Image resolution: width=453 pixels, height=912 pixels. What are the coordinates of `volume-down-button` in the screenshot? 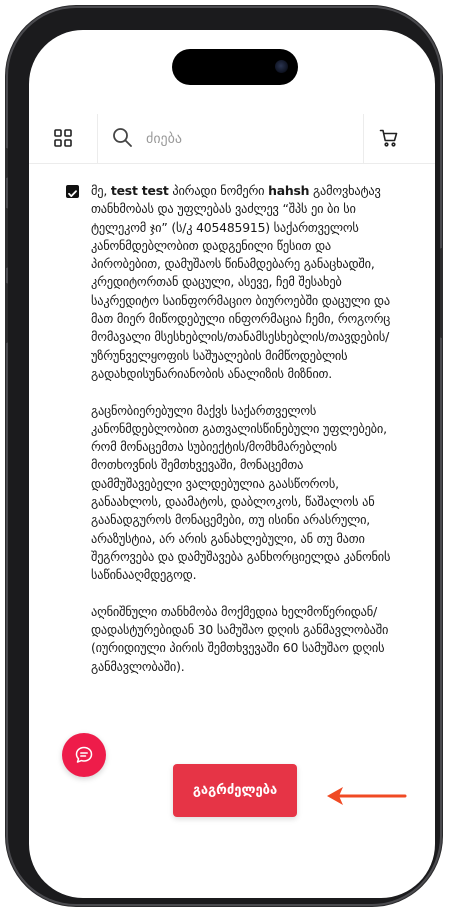 It's located at (6, 313).